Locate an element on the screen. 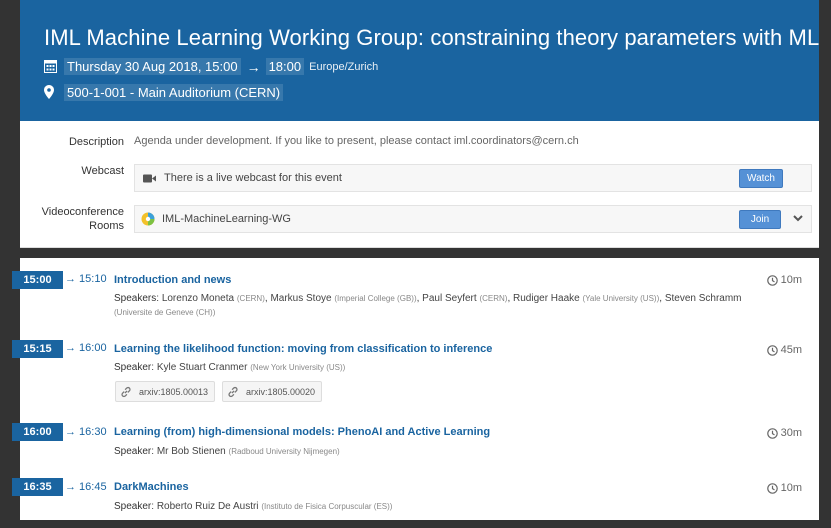 This screenshot has height=528, width=831. vidyo-icon is located at coordinates (148, 219).